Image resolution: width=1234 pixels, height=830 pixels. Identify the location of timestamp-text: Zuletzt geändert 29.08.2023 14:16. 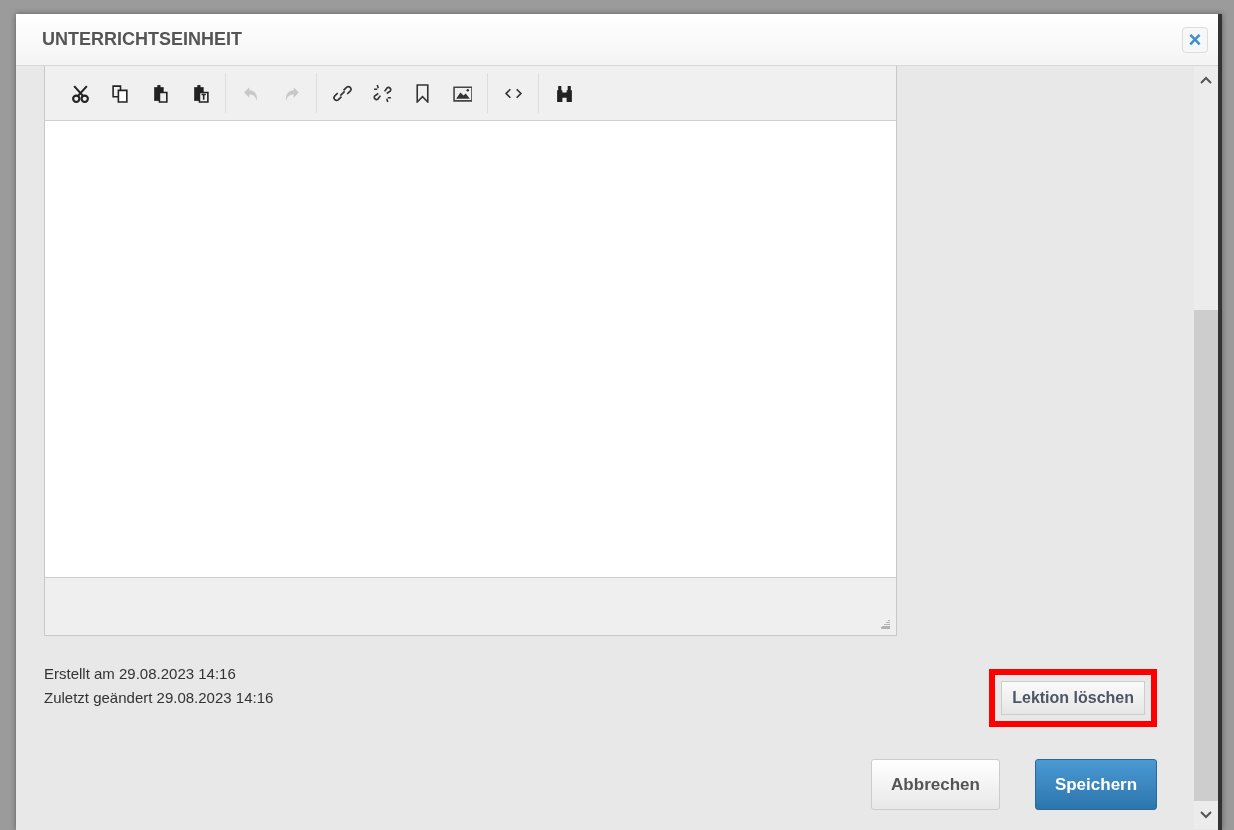
(159, 698).